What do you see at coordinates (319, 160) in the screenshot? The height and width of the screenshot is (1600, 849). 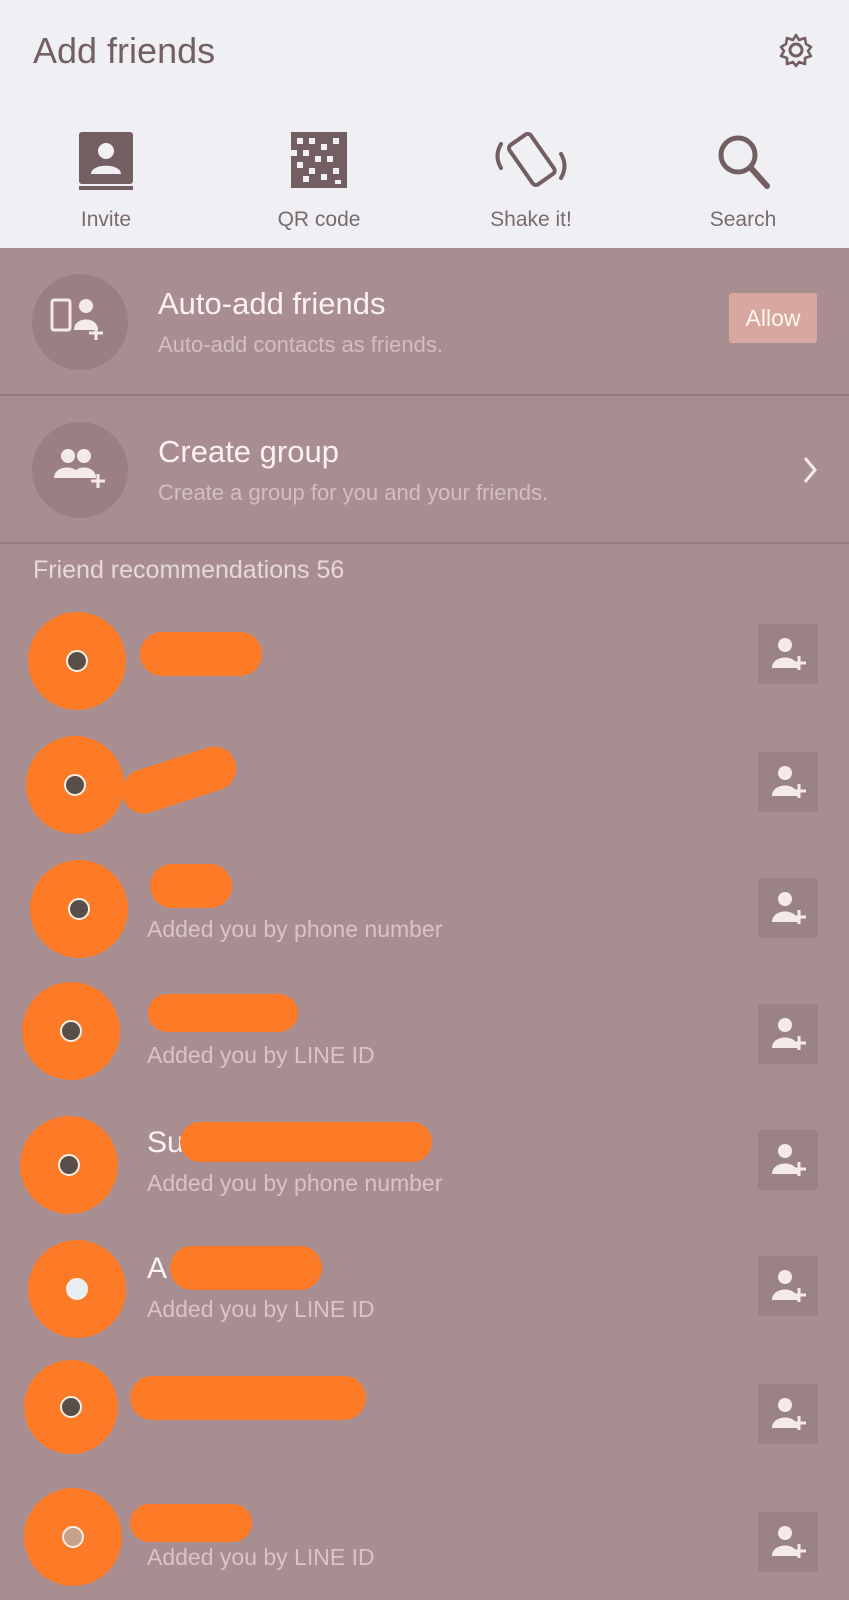 I see `qr-code-icon` at bounding box center [319, 160].